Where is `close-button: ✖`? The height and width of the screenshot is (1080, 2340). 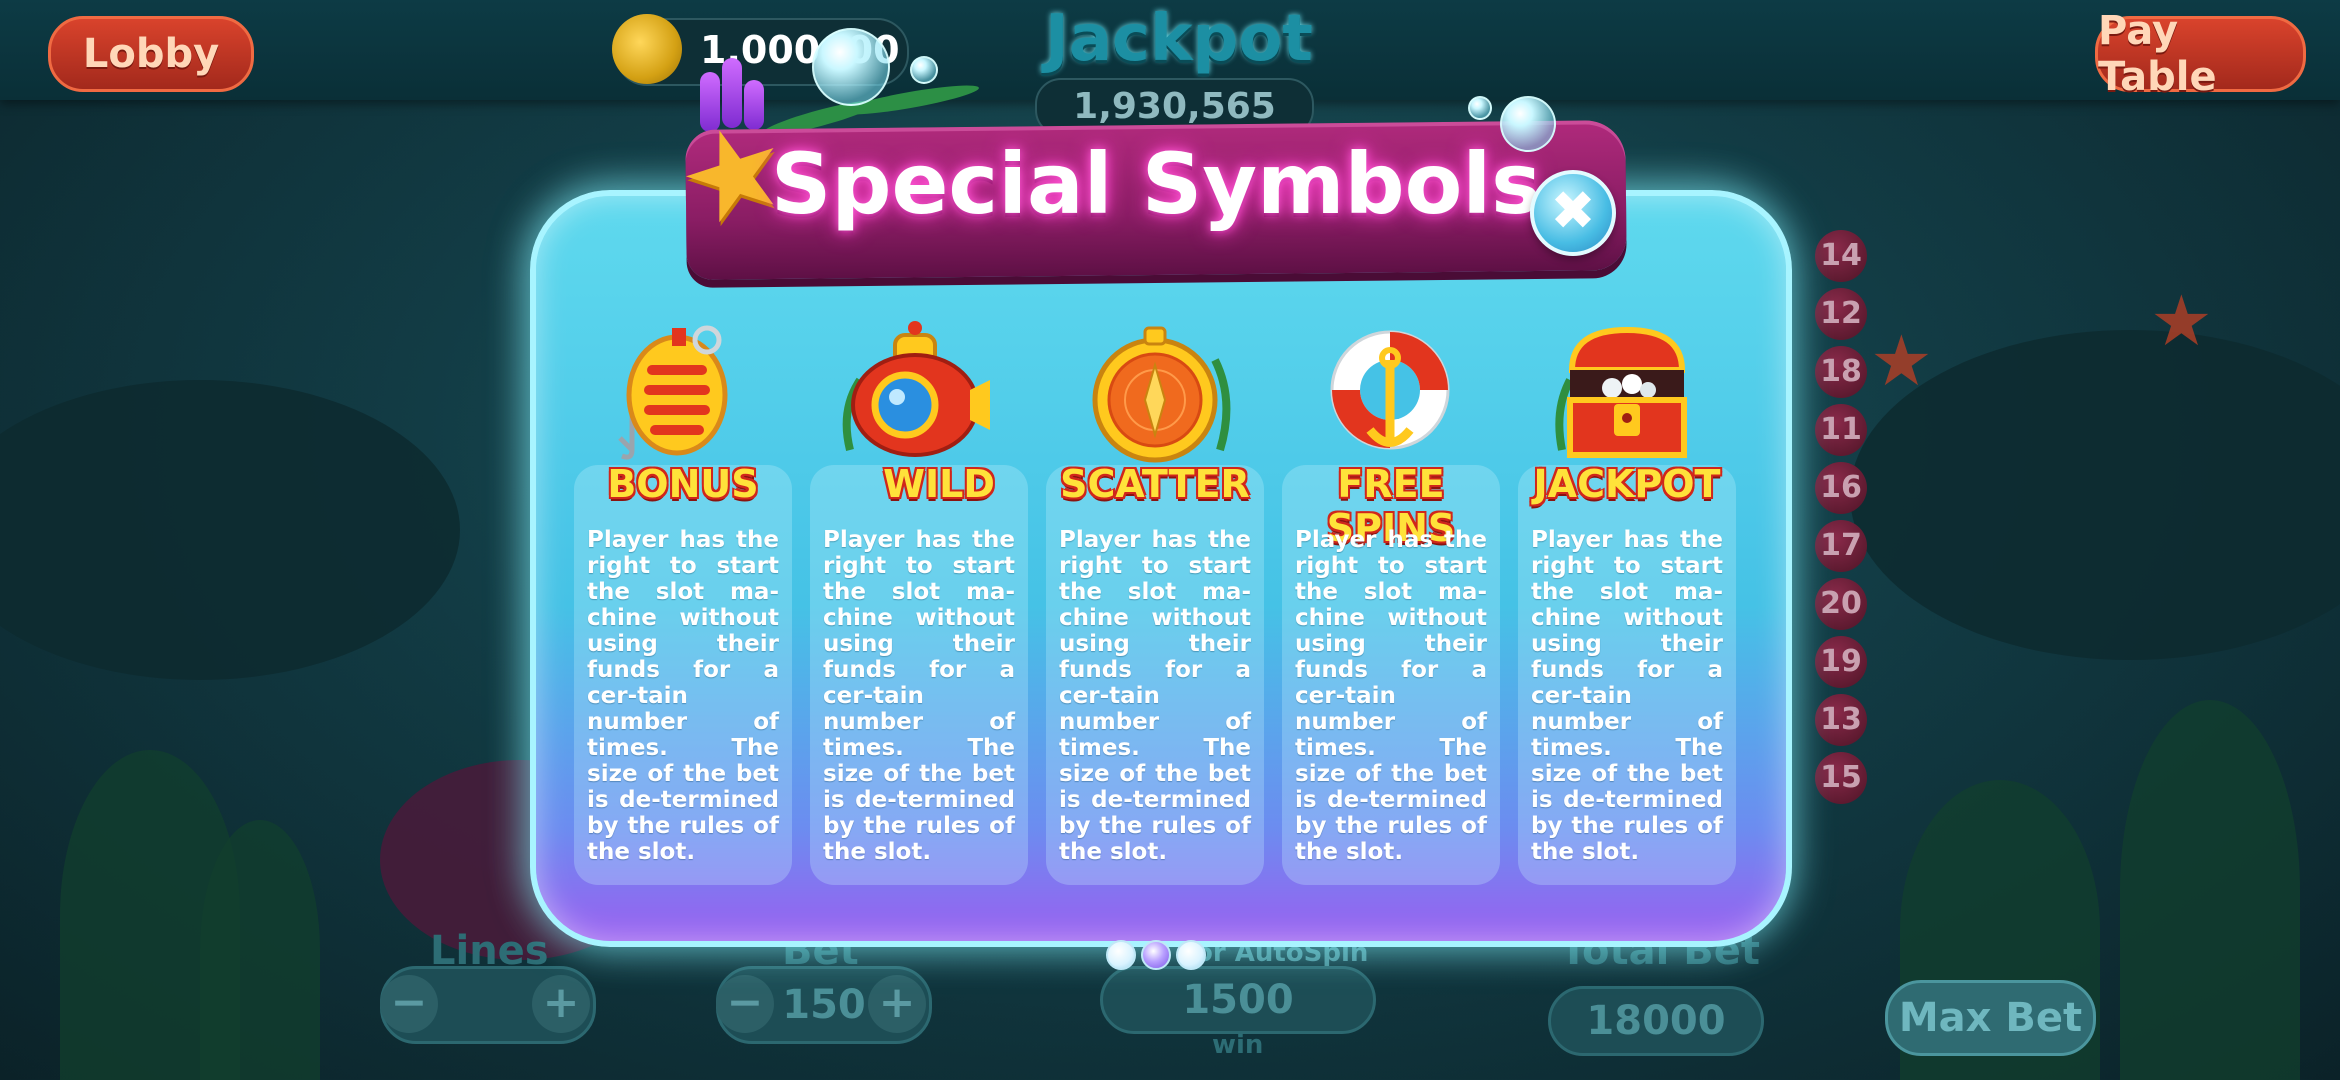 close-button: ✖ is located at coordinates (1573, 213).